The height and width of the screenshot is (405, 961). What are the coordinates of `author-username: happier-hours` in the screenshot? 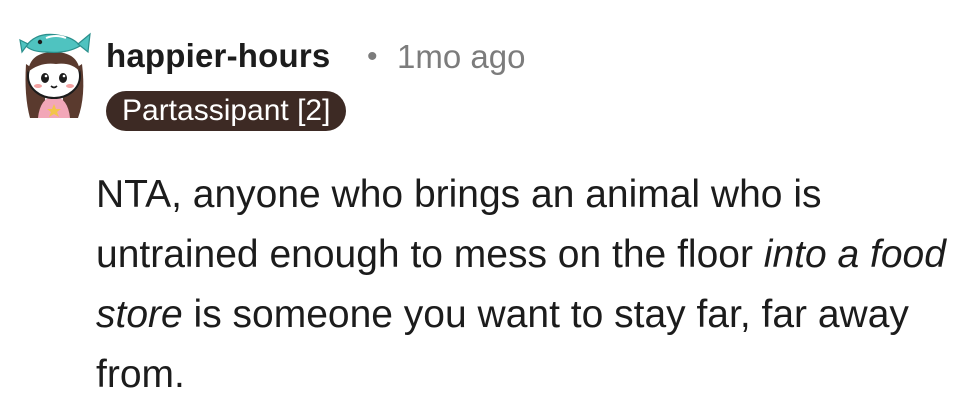 It's located at (218, 56).